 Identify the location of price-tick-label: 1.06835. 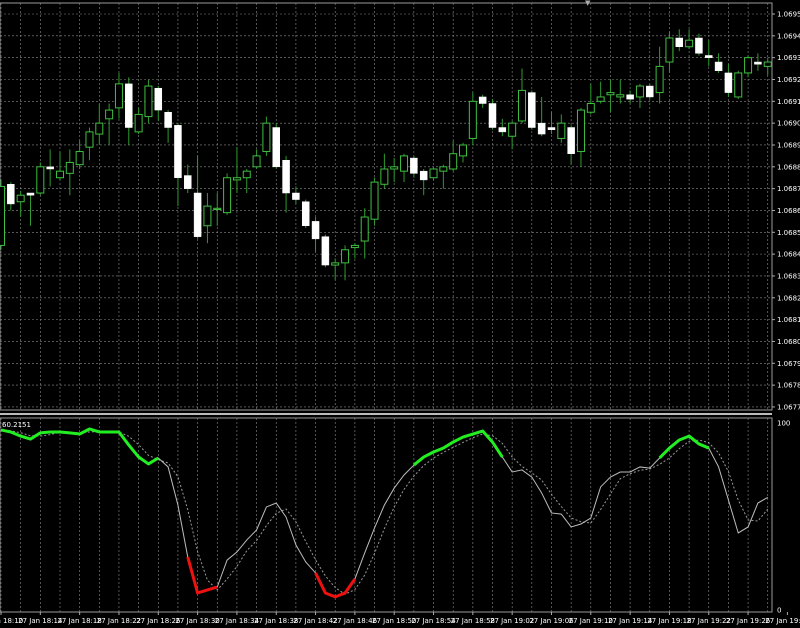
(788, 276).